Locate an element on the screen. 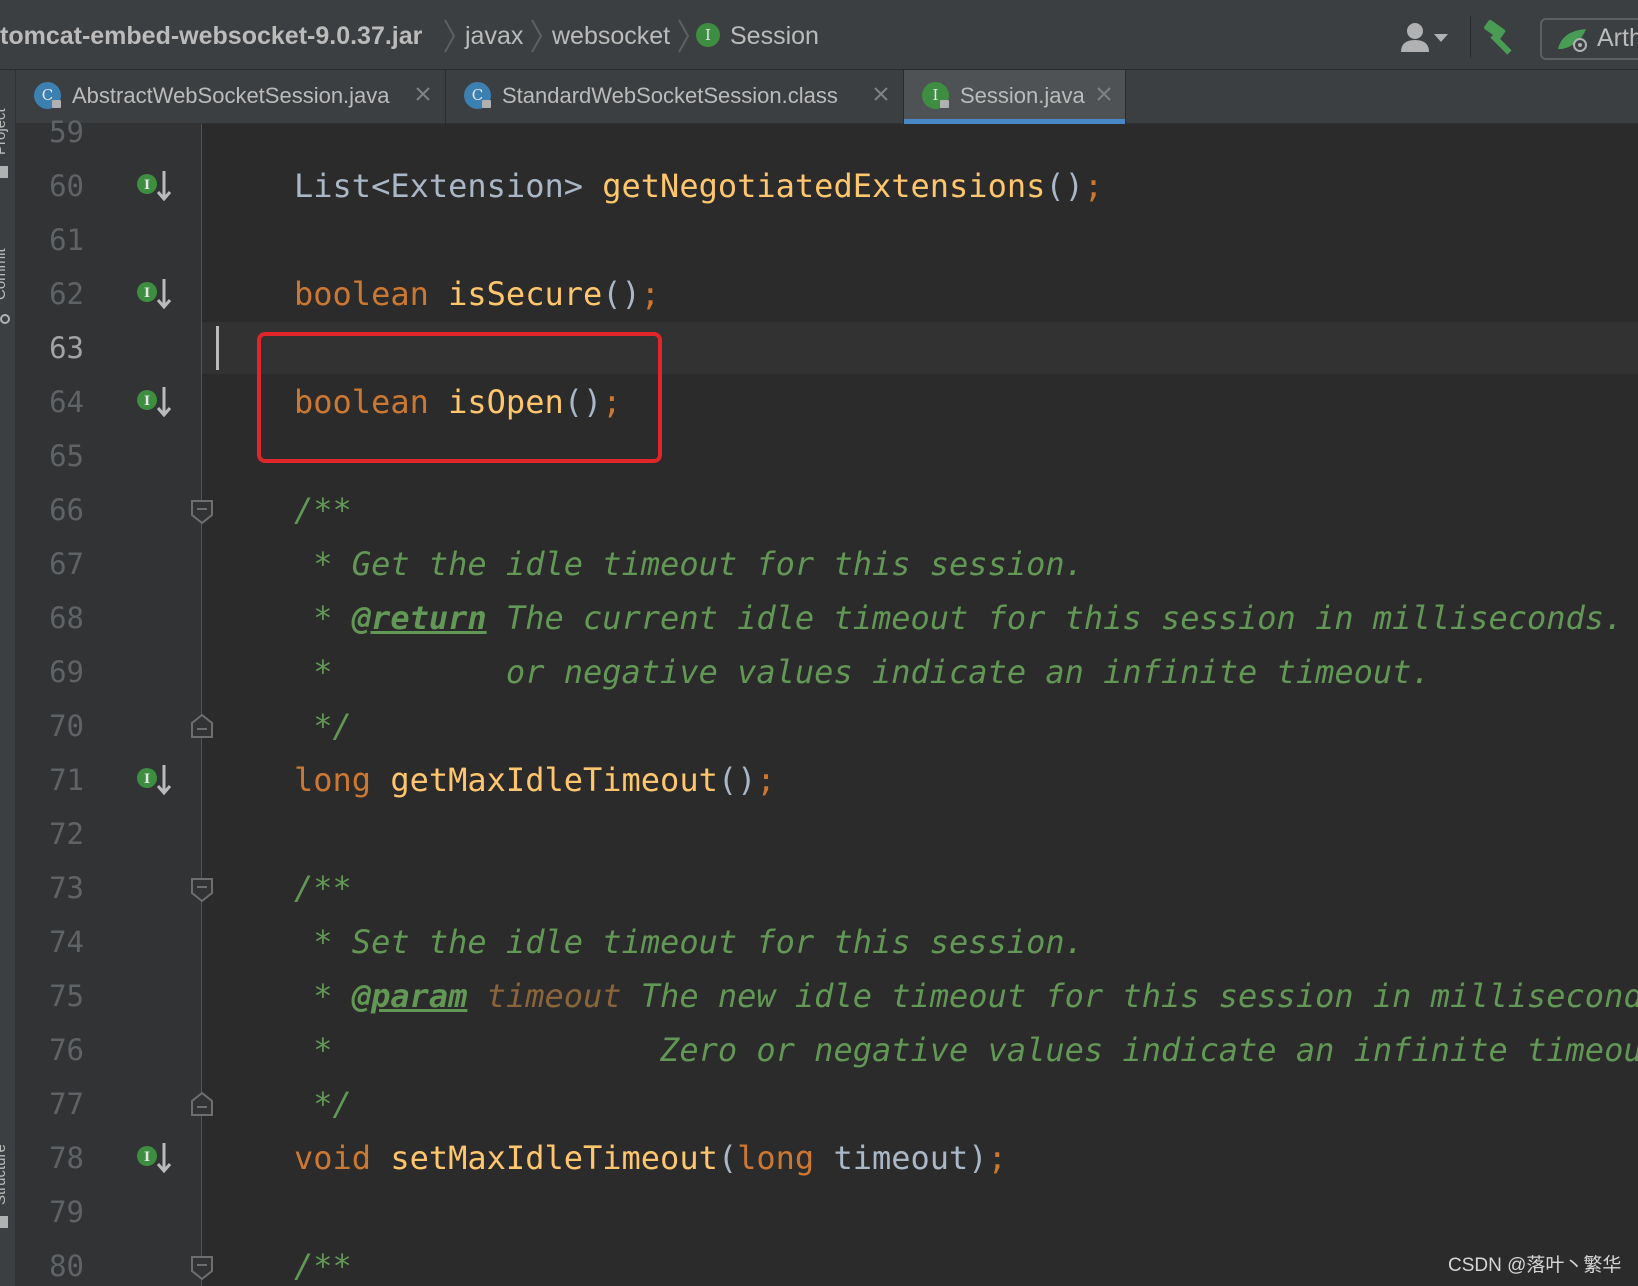 The image size is (1638, 1286). code-line-62: boolean isSecure(); is located at coordinates (477, 294).